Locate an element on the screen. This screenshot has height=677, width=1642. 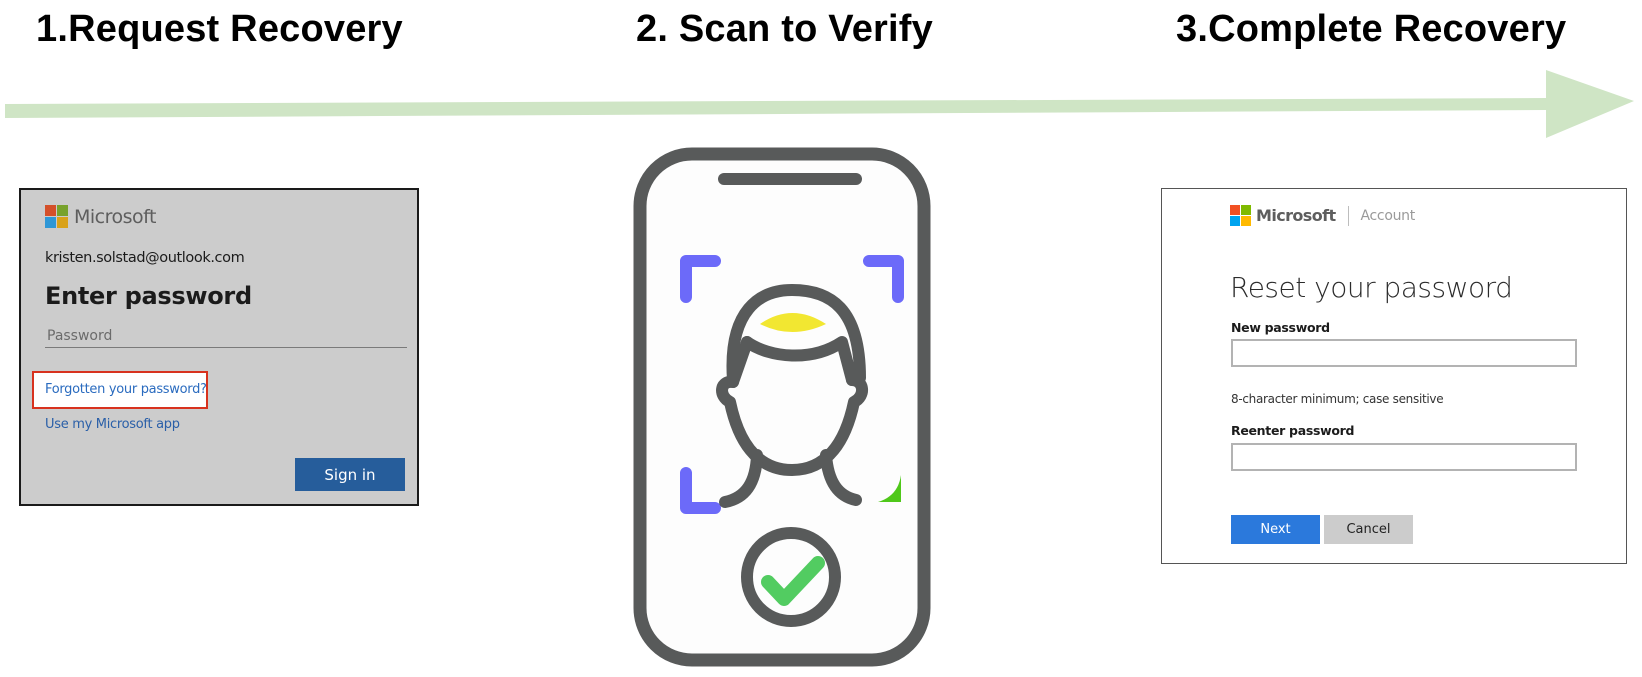
account-email: kristen.solstad@outlook.com is located at coordinates (145, 258).